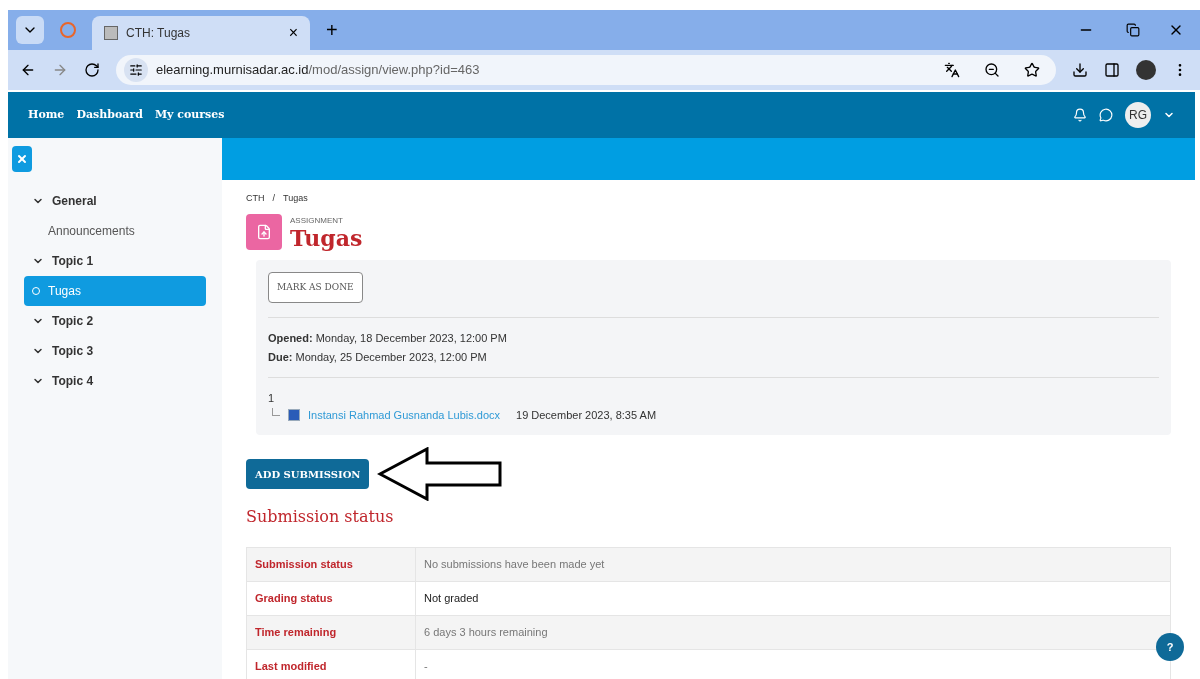 This screenshot has height=679, width=1200. I want to click on bell-icon, so click(1080, 115).